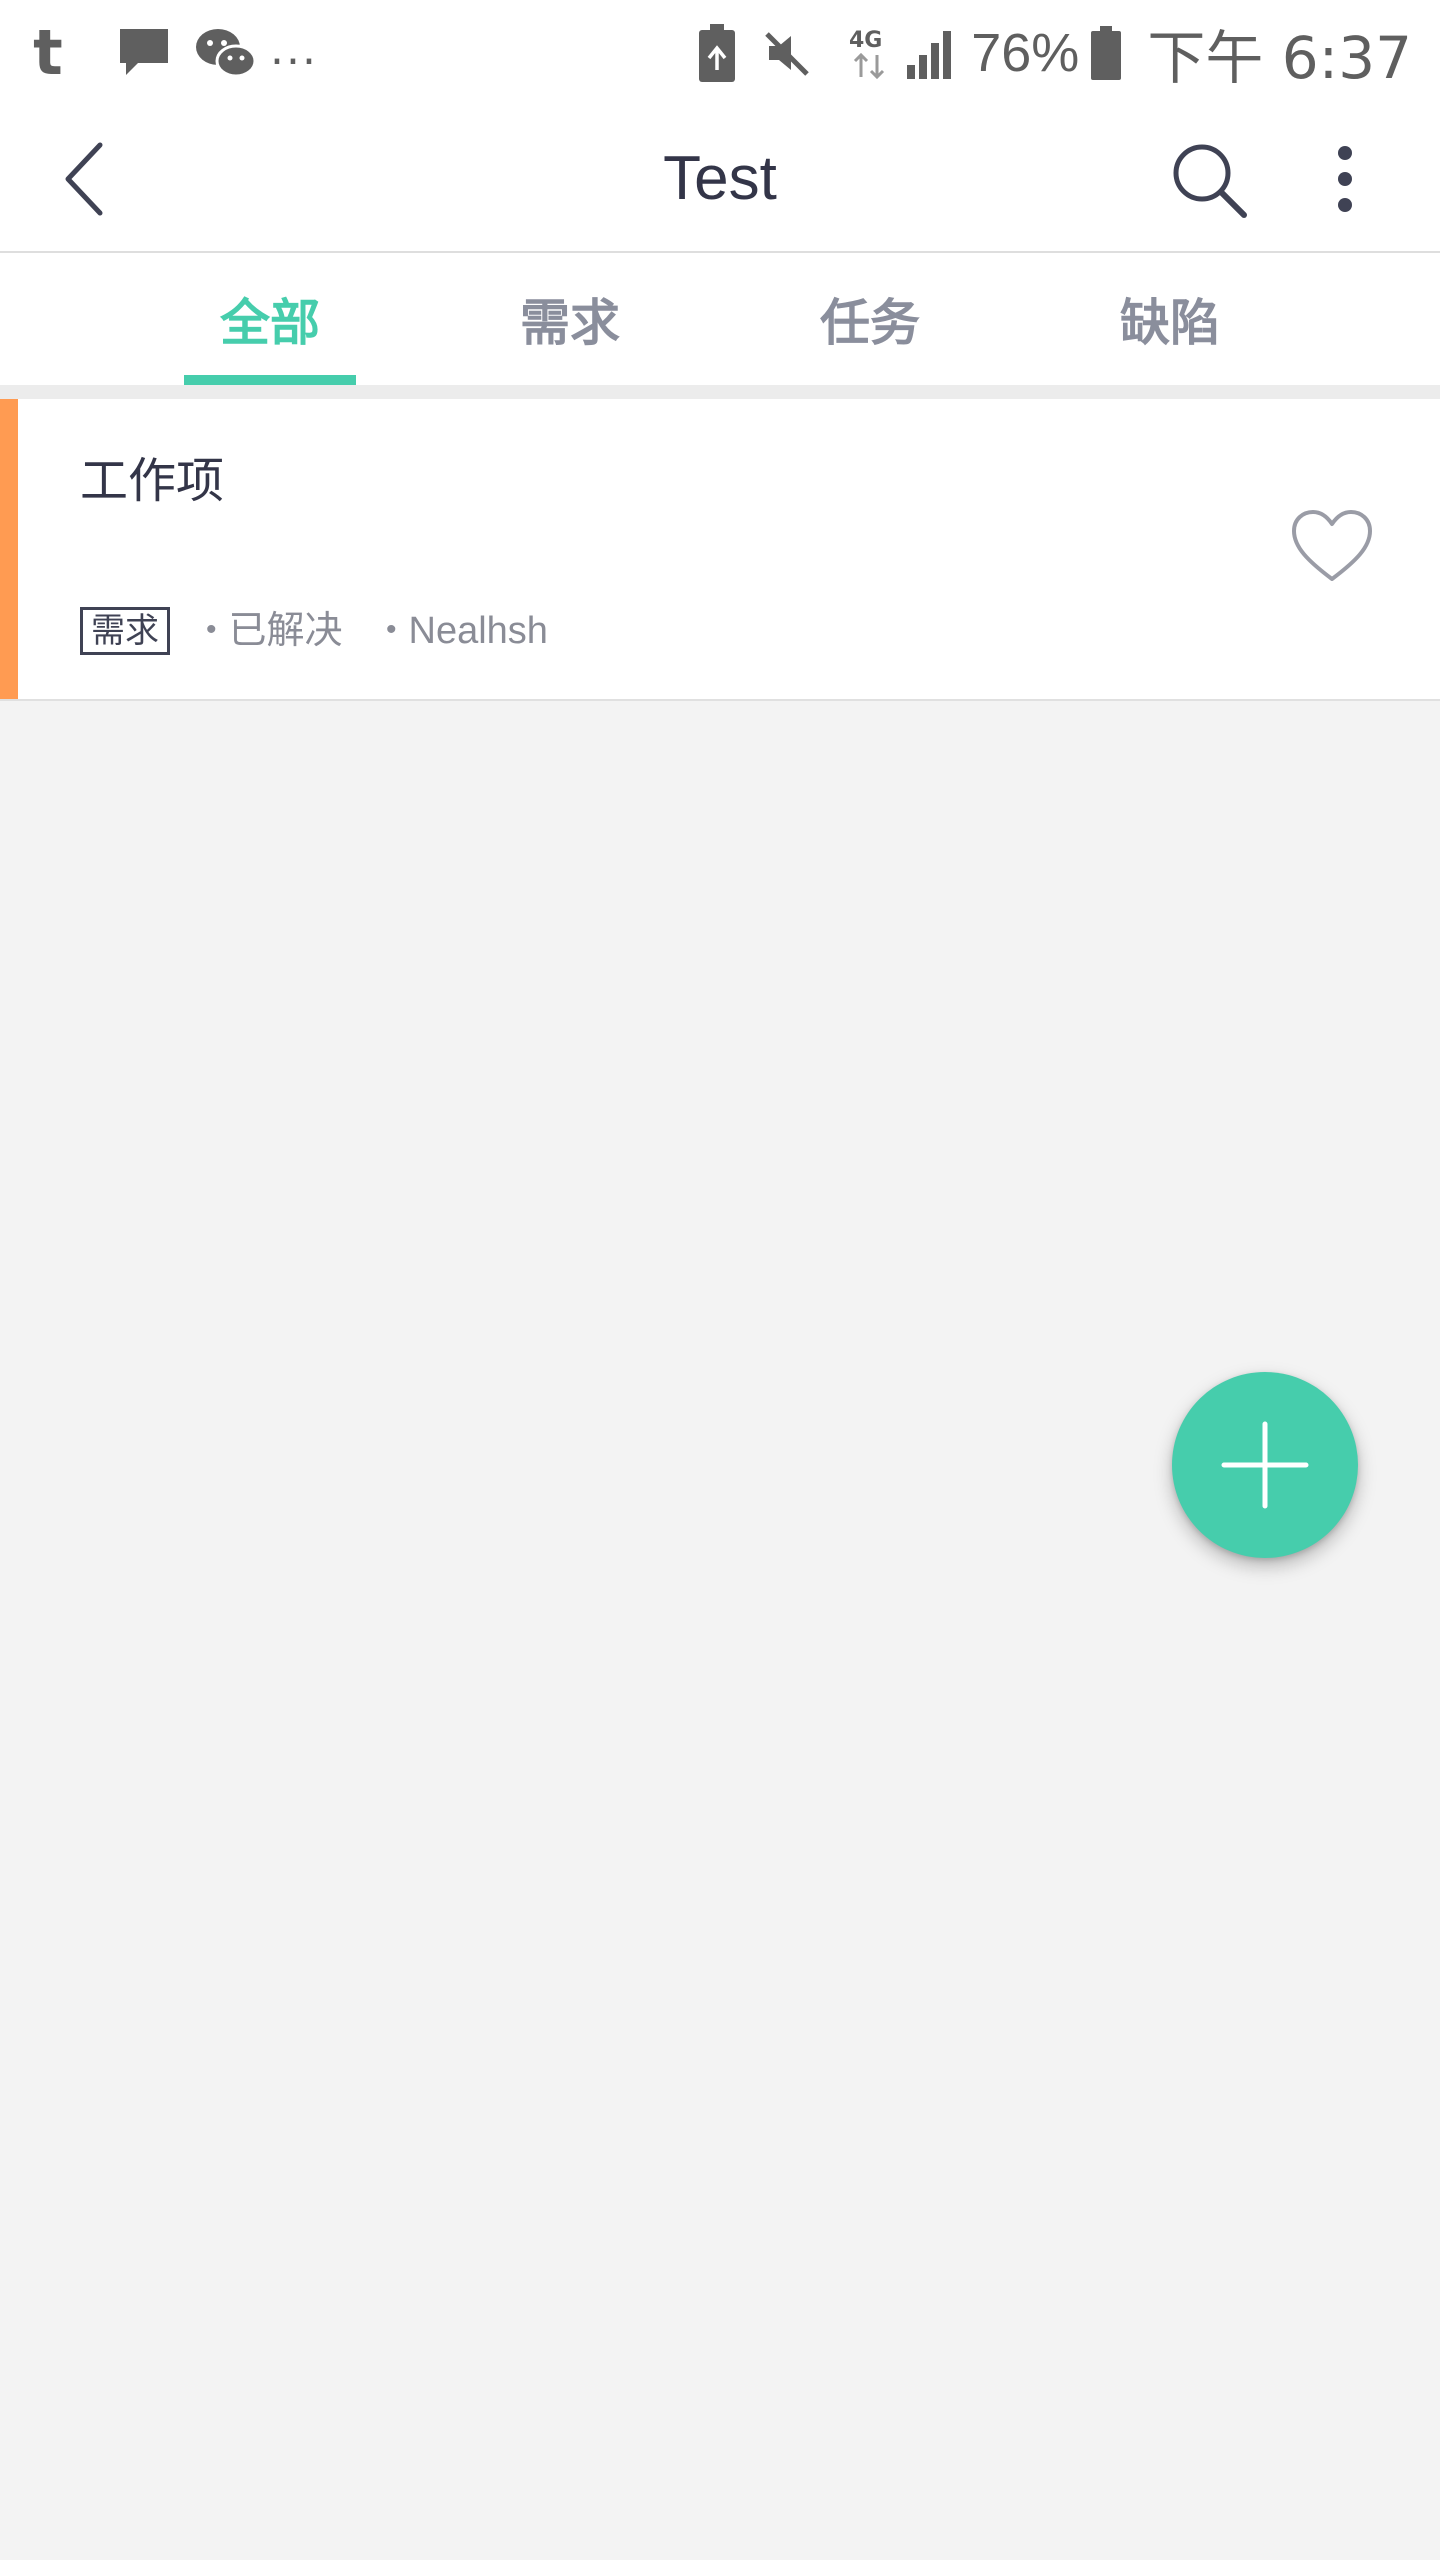  I want to click on message-notification-icon, so click(144, 53).